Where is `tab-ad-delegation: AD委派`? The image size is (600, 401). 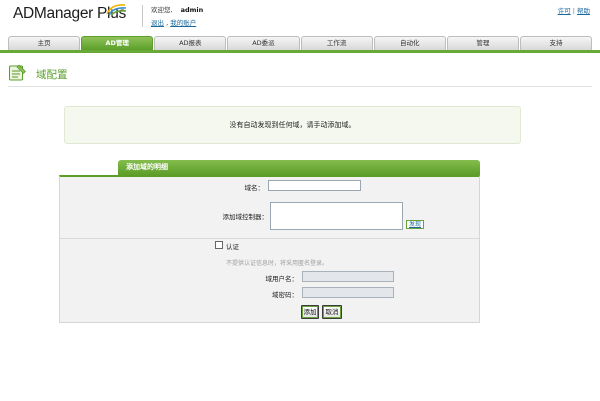 tab-ad-delegation: AD委派 is located at coordinates (263, 43).